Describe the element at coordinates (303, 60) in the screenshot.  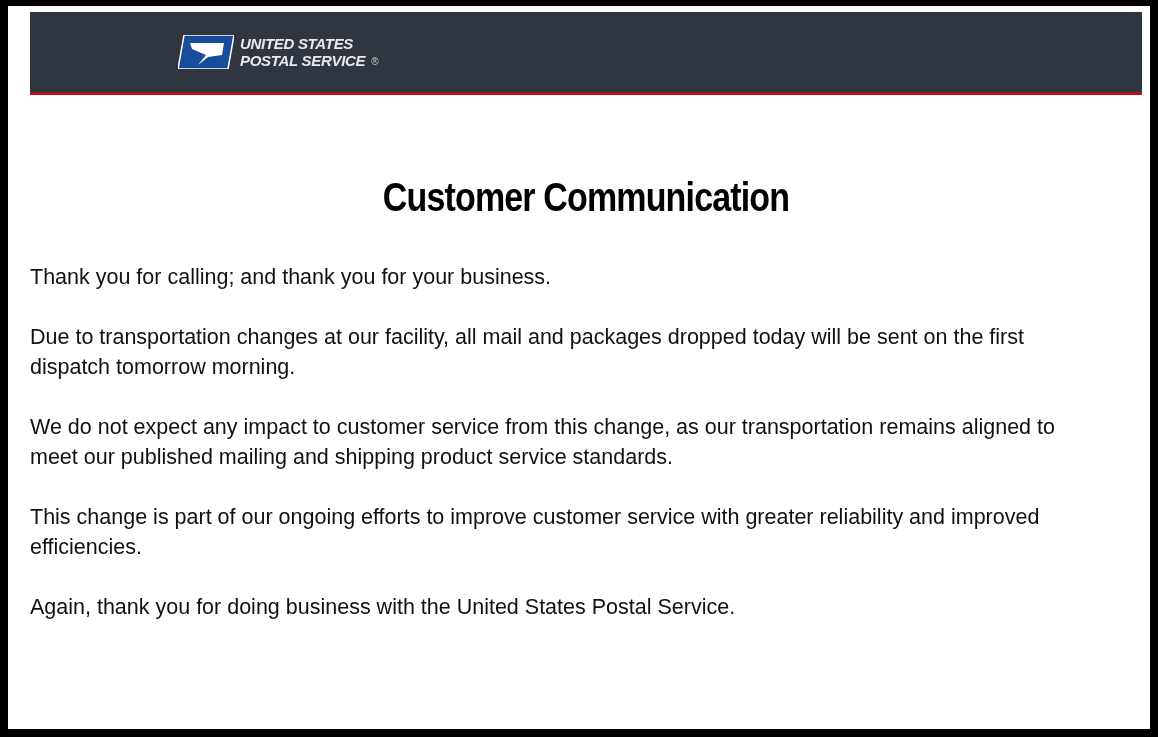
I see `logo-text: POSTAL SERVICE` at that location.